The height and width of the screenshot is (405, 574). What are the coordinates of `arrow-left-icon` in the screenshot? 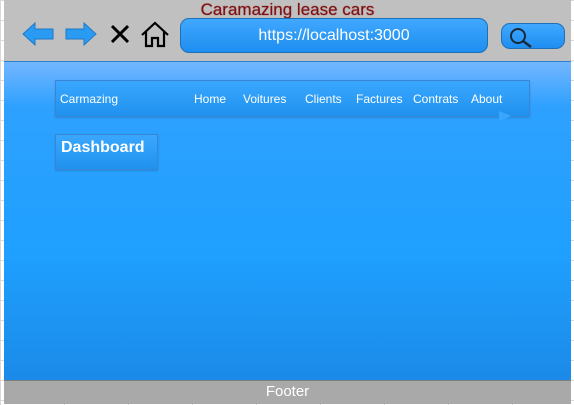 It's located at (38, 34).